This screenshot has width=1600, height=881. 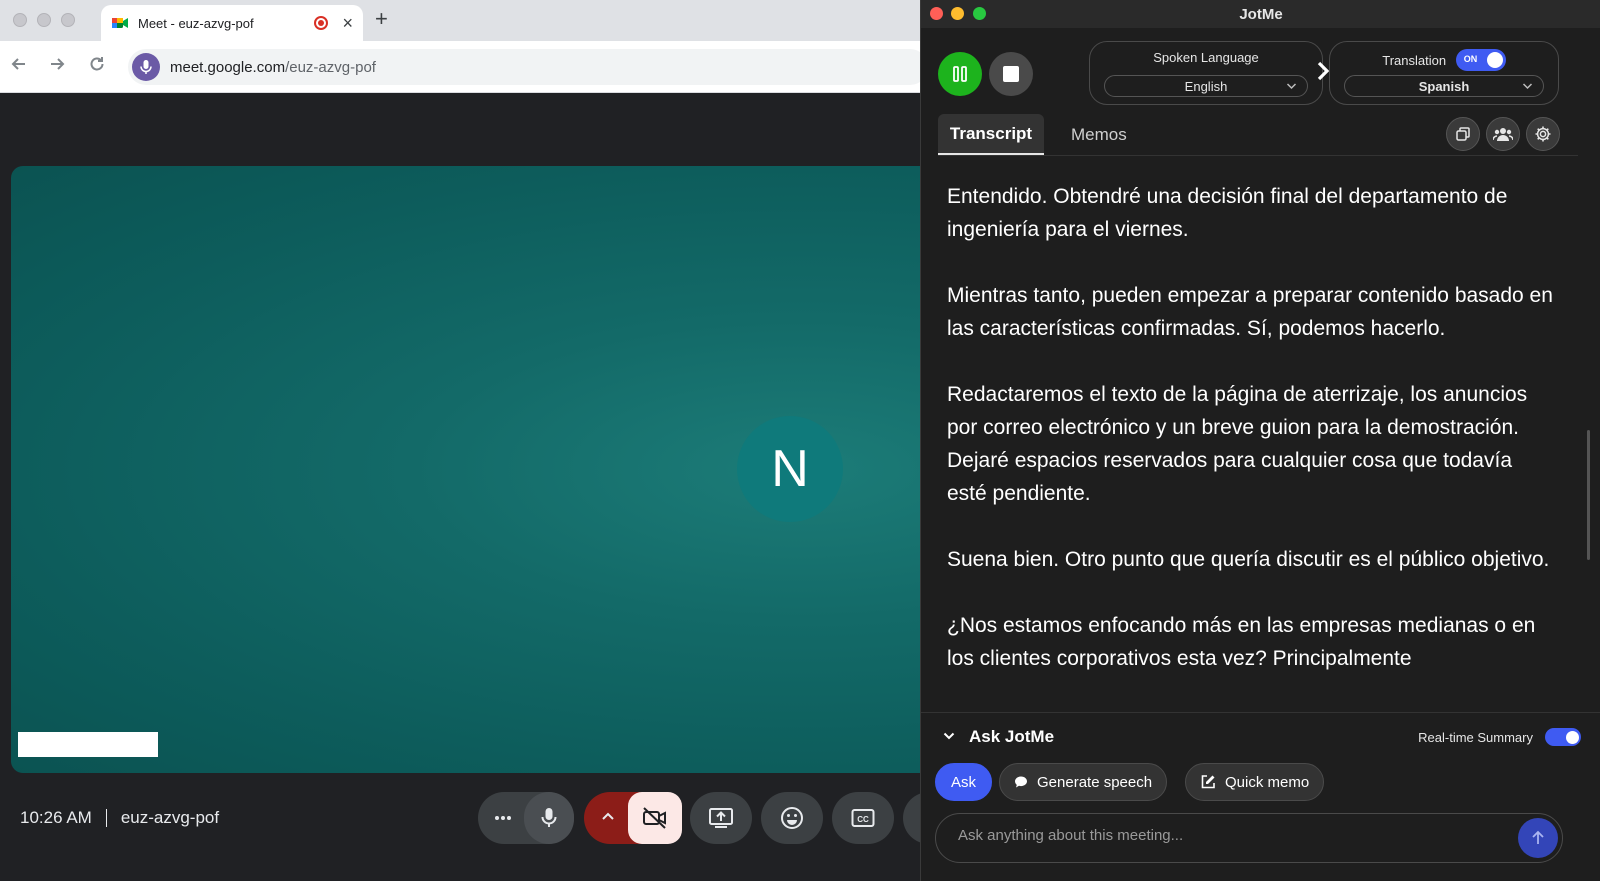 I want to click on quick-memo-button: Quick memo, so click(x=1255, y=782).